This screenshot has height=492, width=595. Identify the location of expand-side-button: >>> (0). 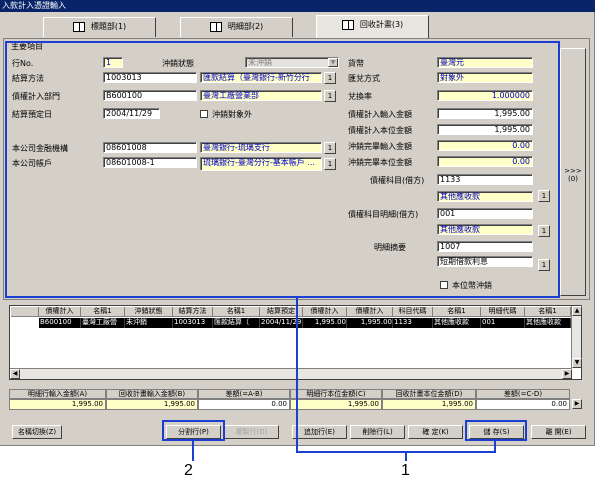
(573, 172).